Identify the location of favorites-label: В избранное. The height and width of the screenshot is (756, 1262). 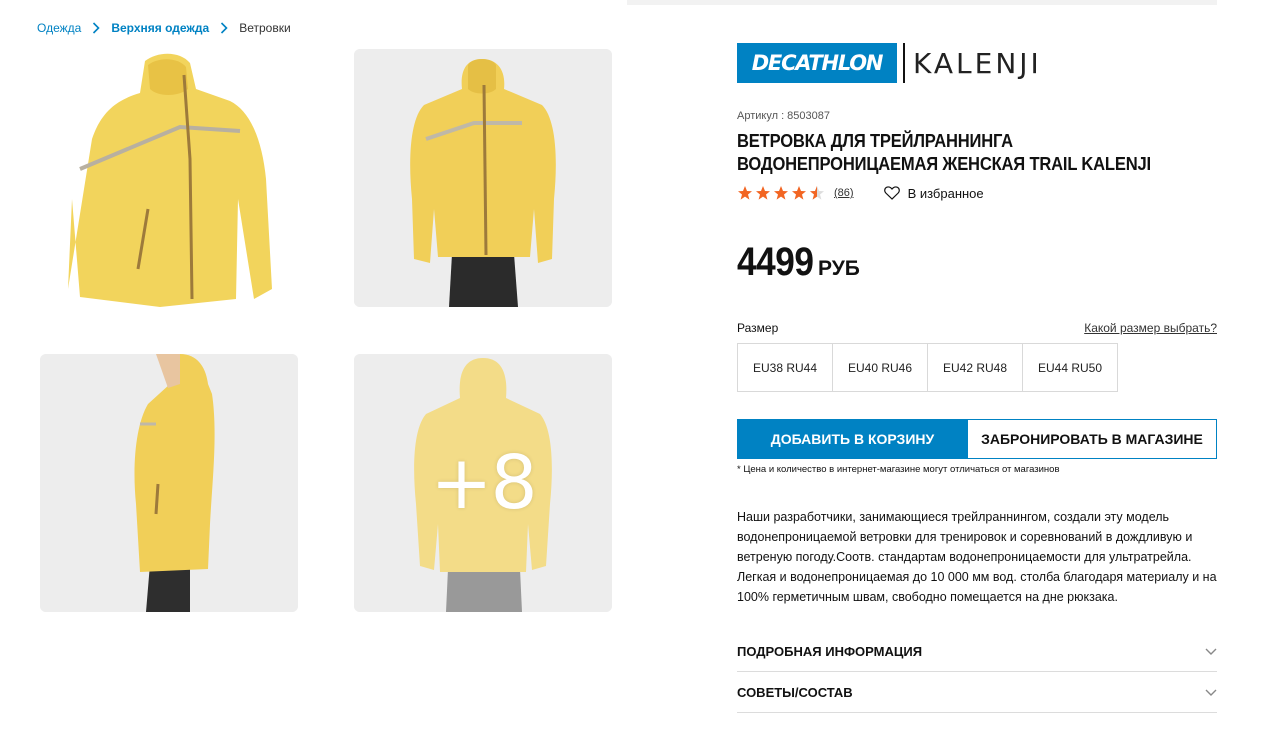
(945, 193).